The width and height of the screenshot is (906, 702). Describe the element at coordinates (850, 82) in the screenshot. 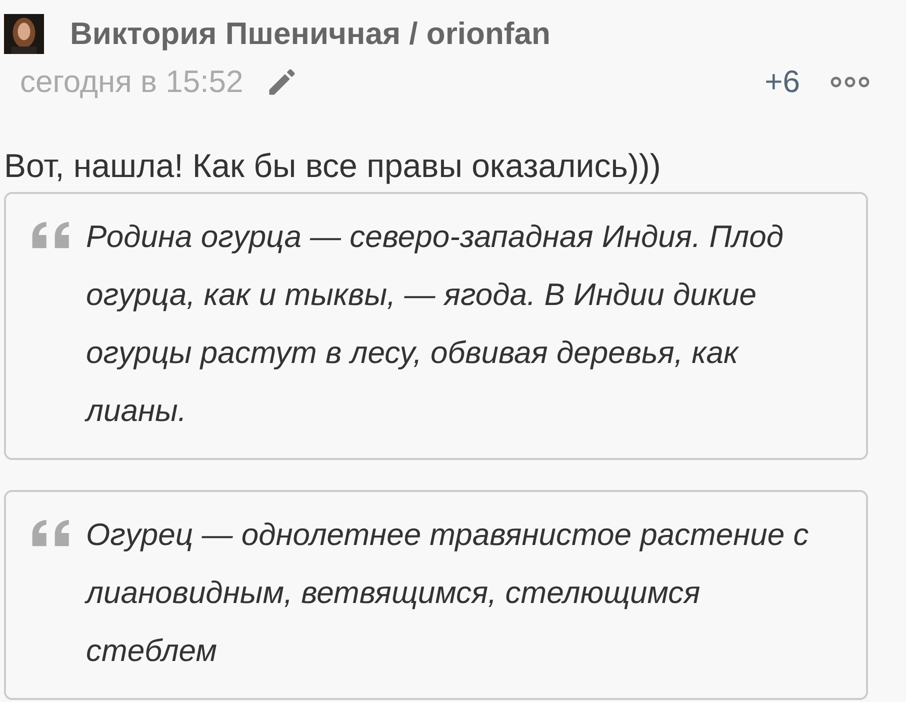

I see `more-icon` at that location.